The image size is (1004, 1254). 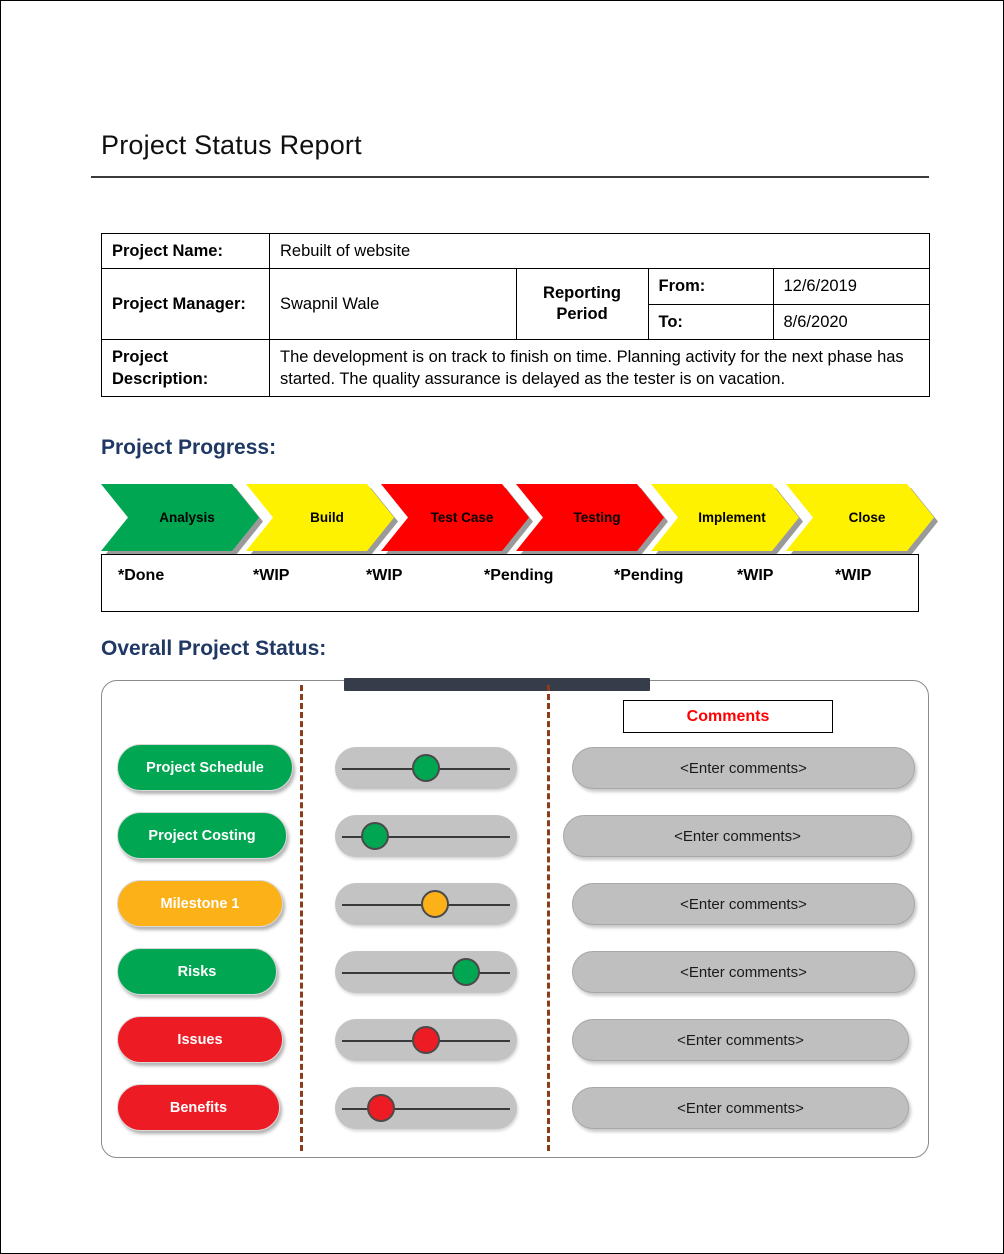 What do you see at coordinates (710, 287) in the screenshot?
I see `from-label: From:` at bounding box center [710, 287].